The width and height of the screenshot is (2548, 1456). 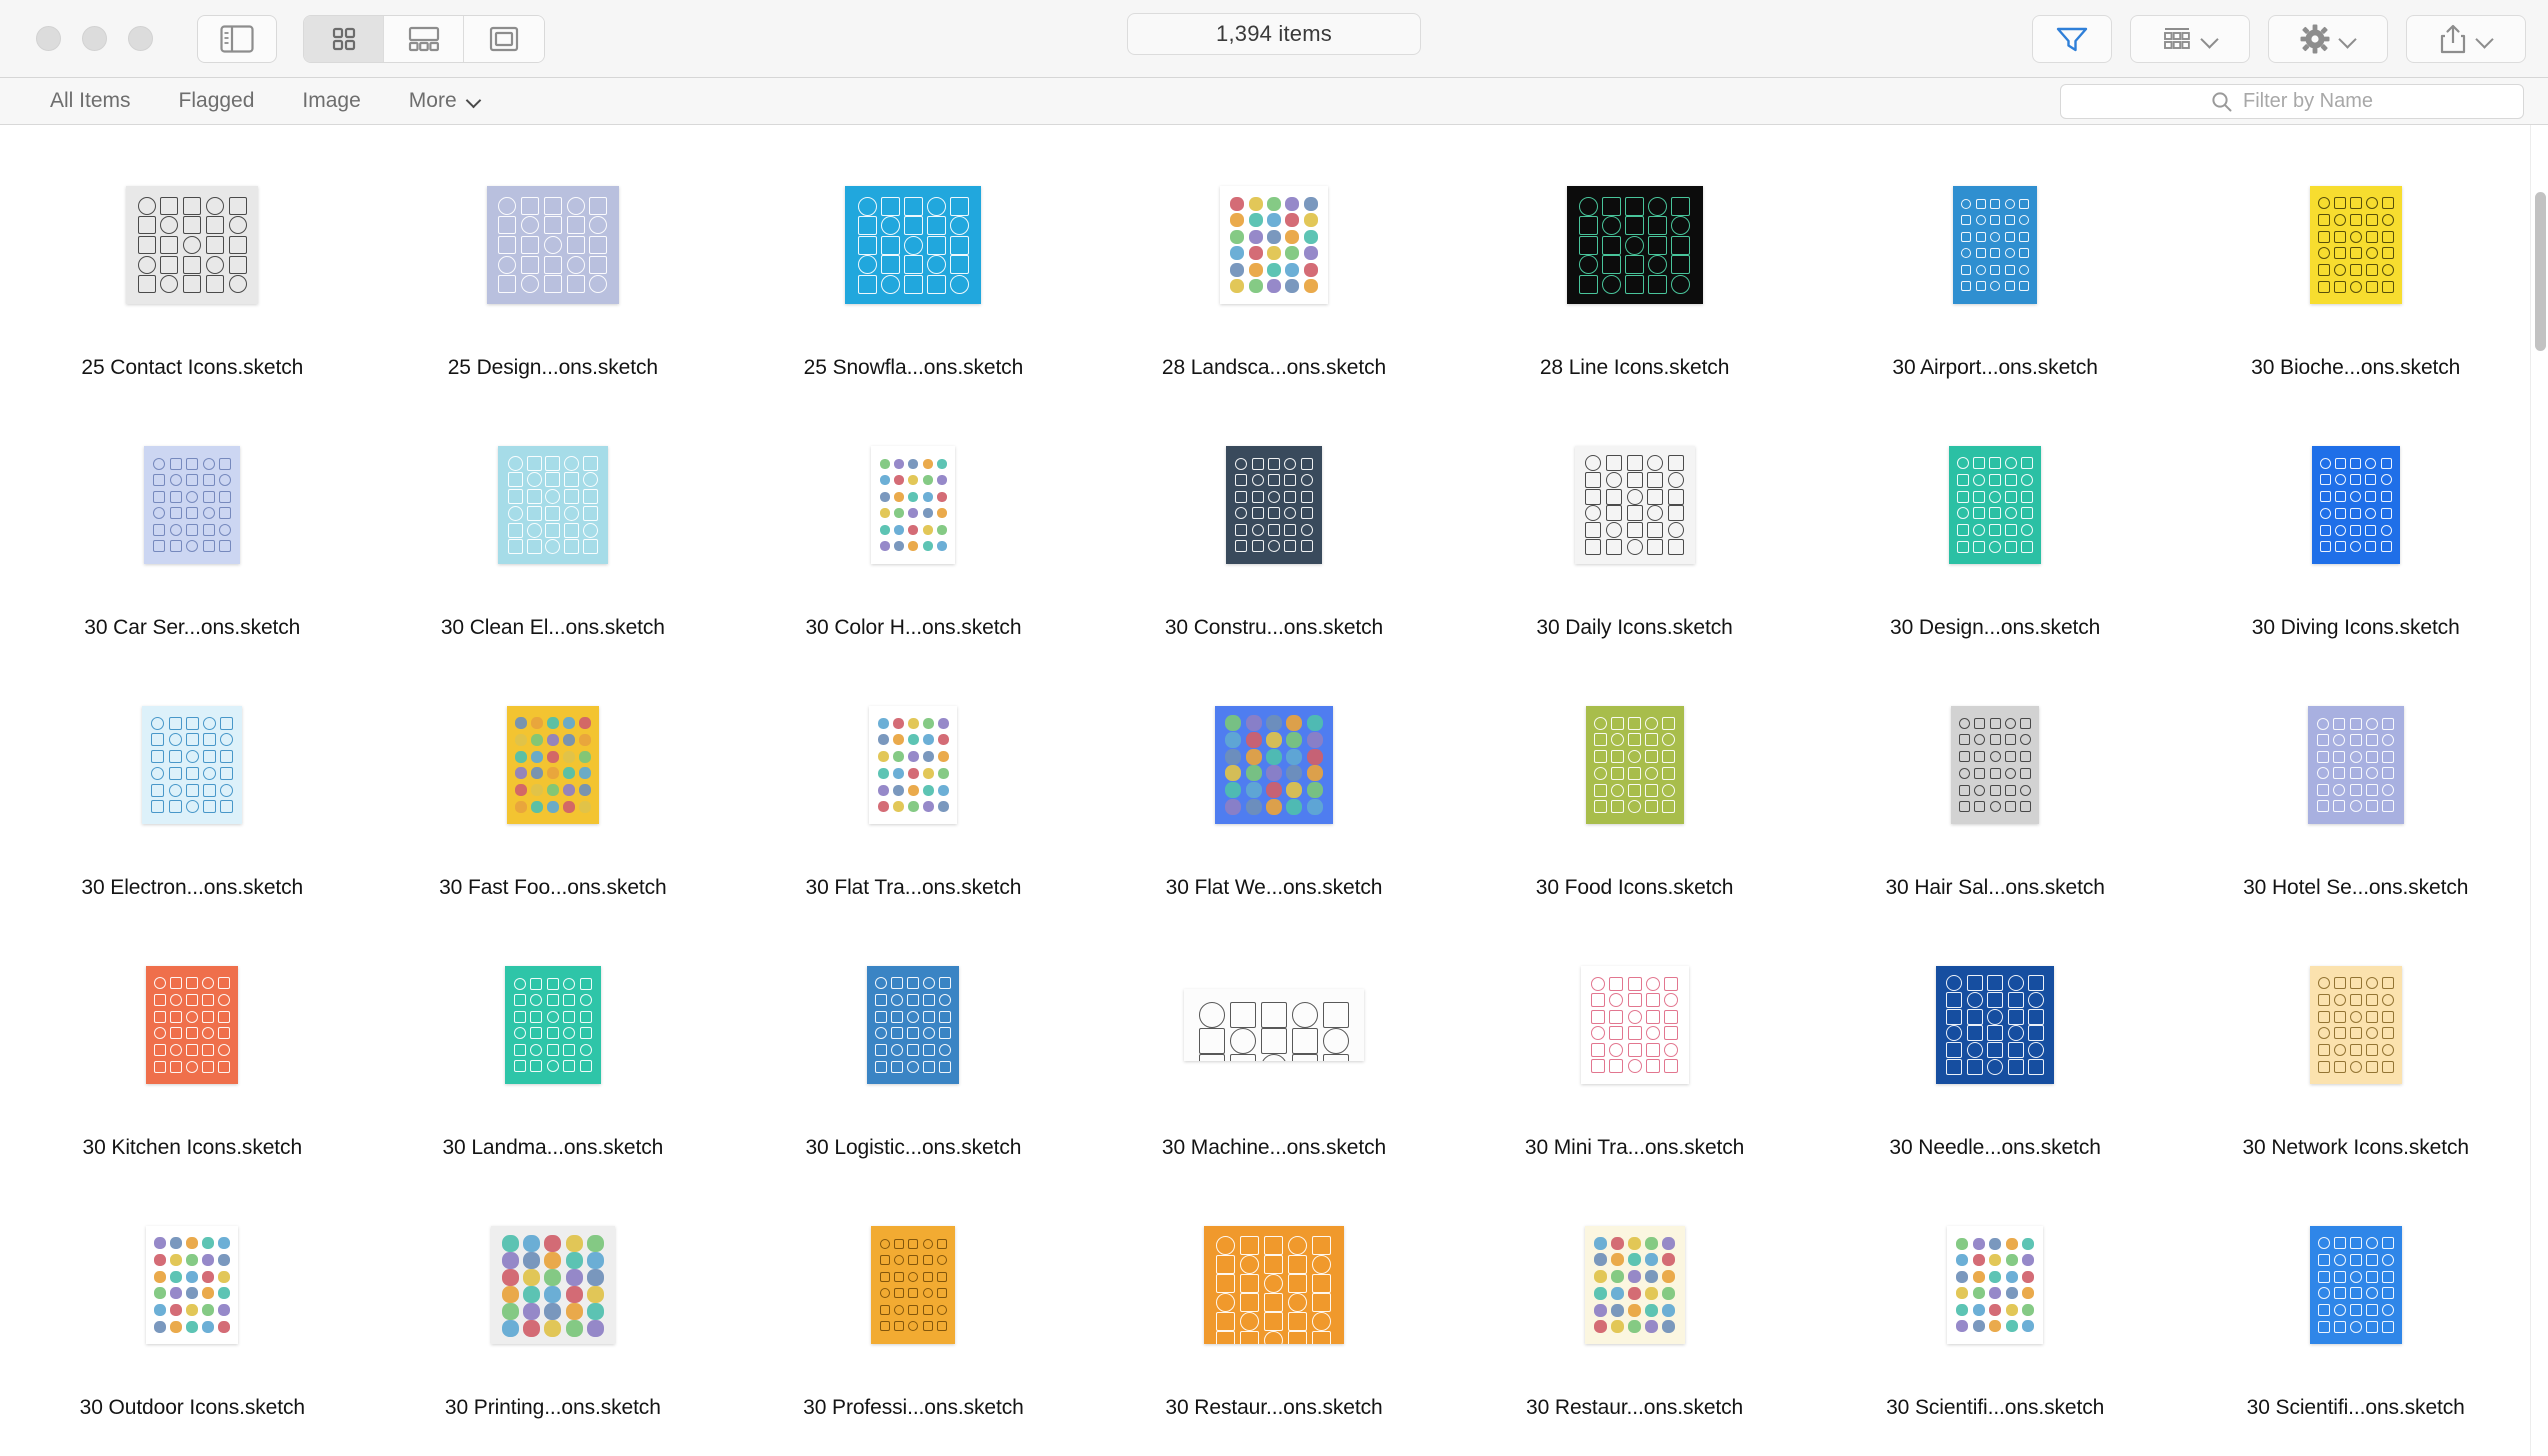 I want to click on search-field: Filter by Name, so click(x=2292, y=101).